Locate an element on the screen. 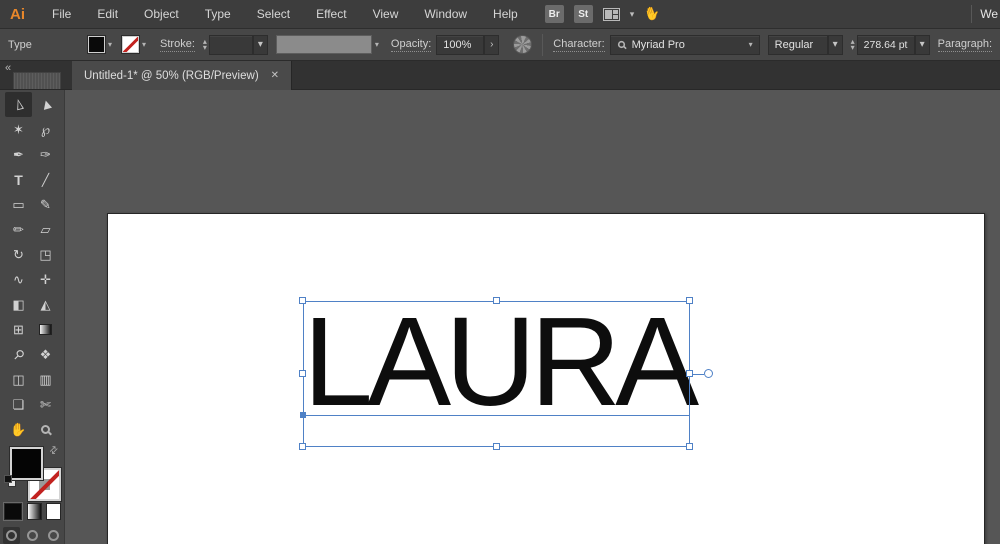 The width and height of the screenshot is (1000, 544). font-size-chevron: ▾ is located at coordinates (922, 44).